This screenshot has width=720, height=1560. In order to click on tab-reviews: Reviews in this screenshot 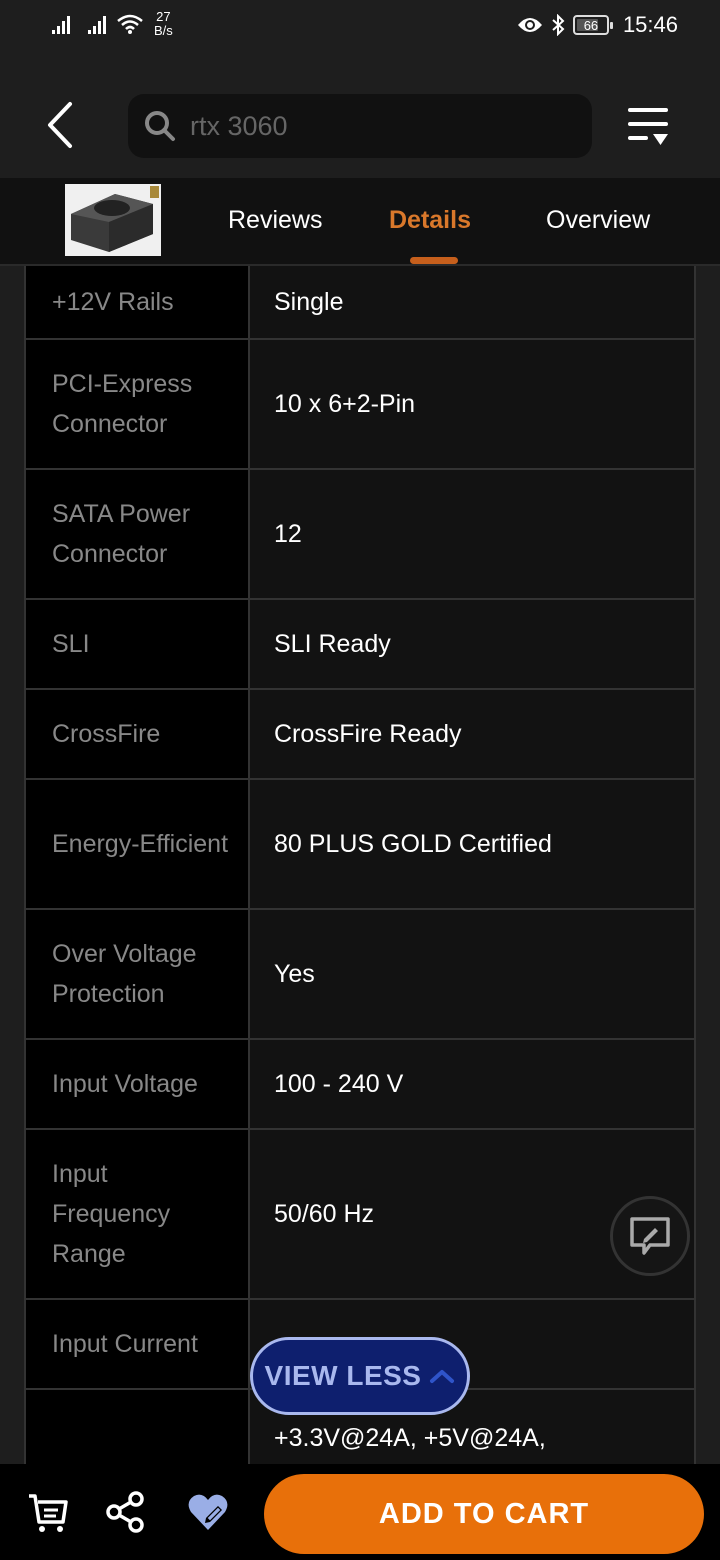, I will do `click(275, 220)`.